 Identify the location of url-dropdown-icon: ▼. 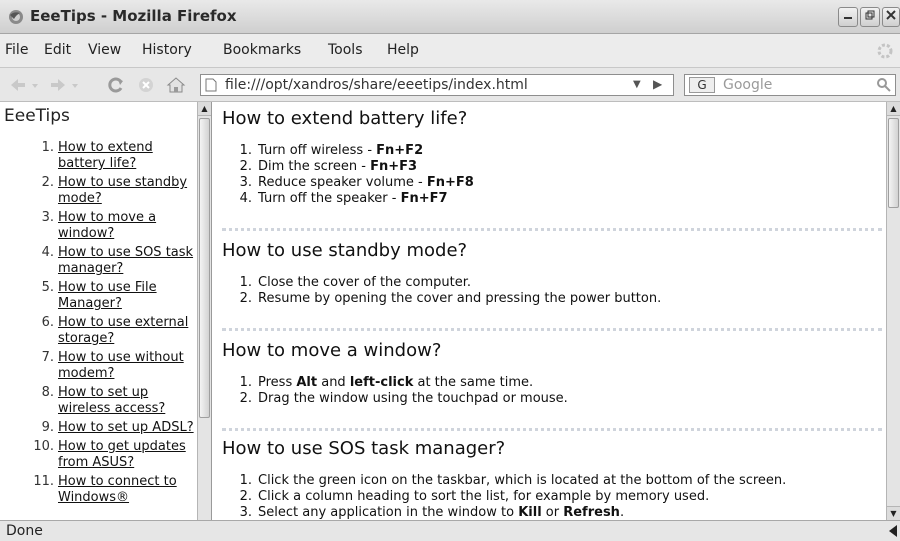
(637, 84).